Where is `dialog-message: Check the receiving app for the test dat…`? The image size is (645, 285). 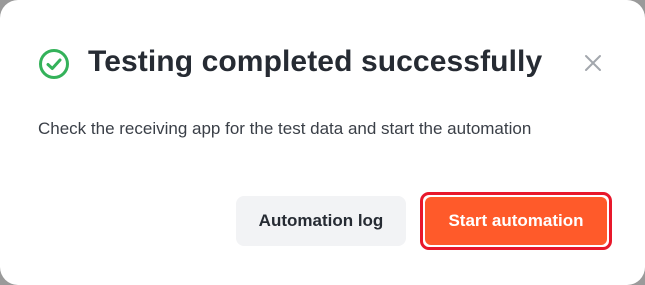 dialog-message: Check the receiving app for the test dat… is located at coordinates (285, 128).